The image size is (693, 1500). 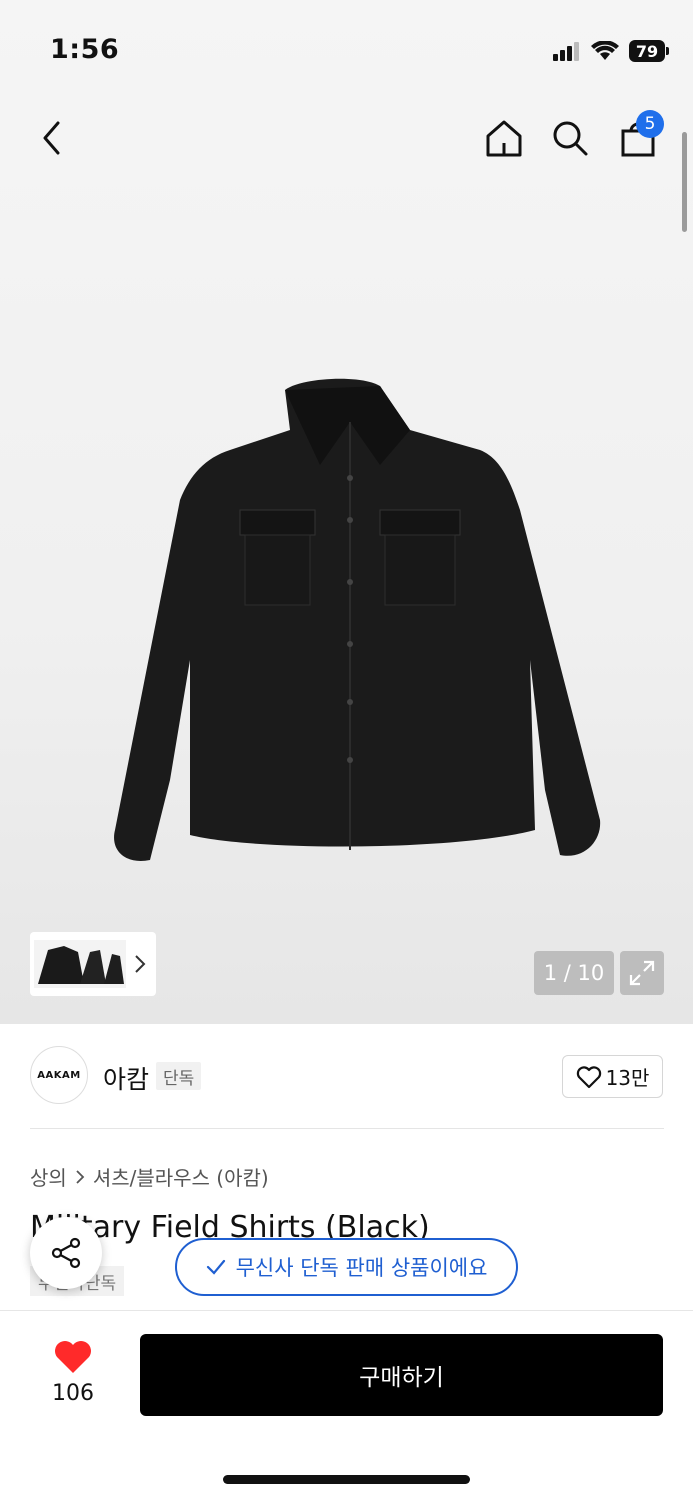 I want to click on heart-outline-icon, so click(x=588, y=1076).